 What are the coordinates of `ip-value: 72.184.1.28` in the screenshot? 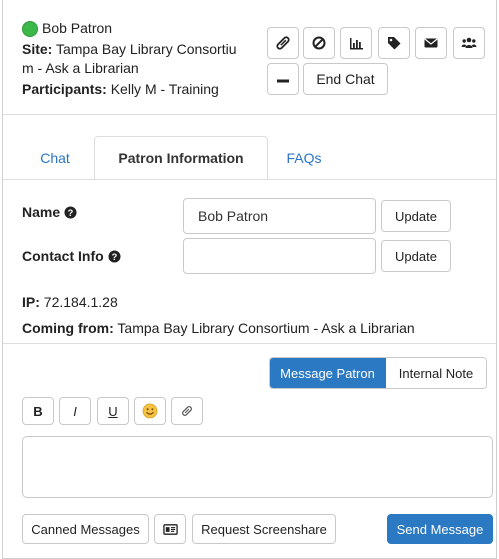 It's located at (80, 302).